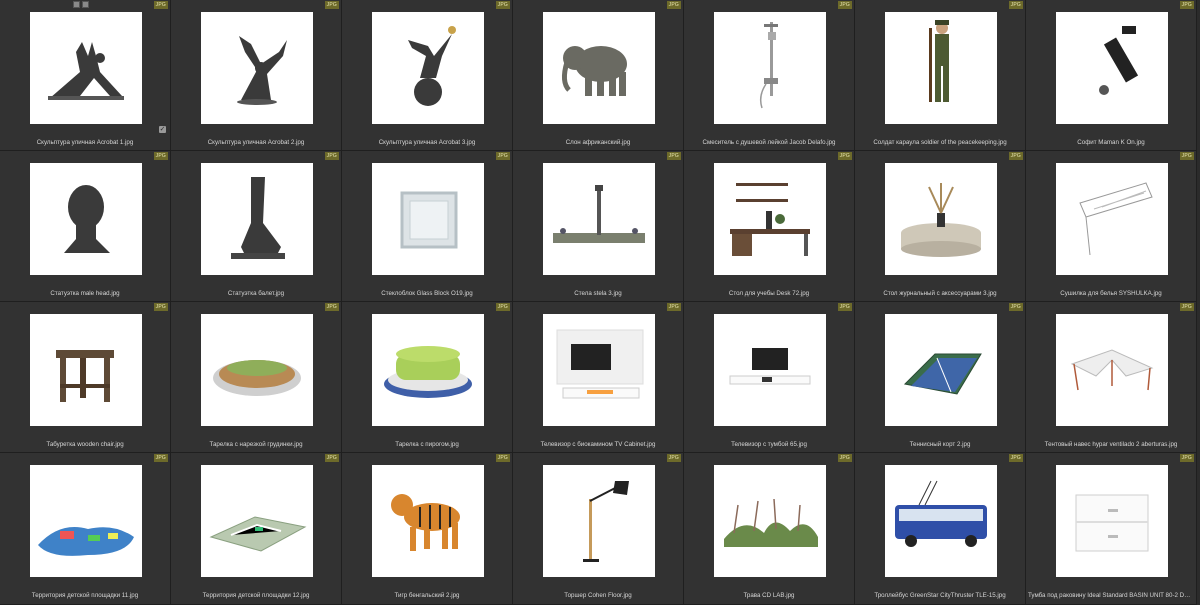 Image resolution: width=1200 pixels, height=605 pixels. I want to click on desk-icon, so click(770, 219).